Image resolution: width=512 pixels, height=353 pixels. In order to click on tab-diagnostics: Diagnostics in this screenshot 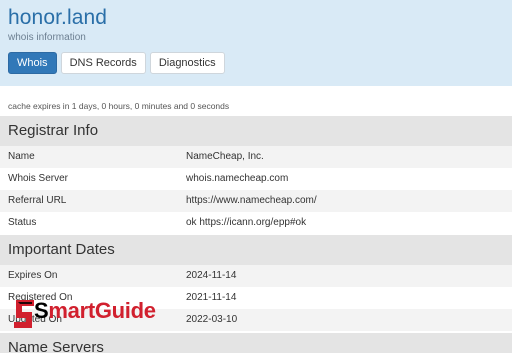, I will do `click(187, 63)`.